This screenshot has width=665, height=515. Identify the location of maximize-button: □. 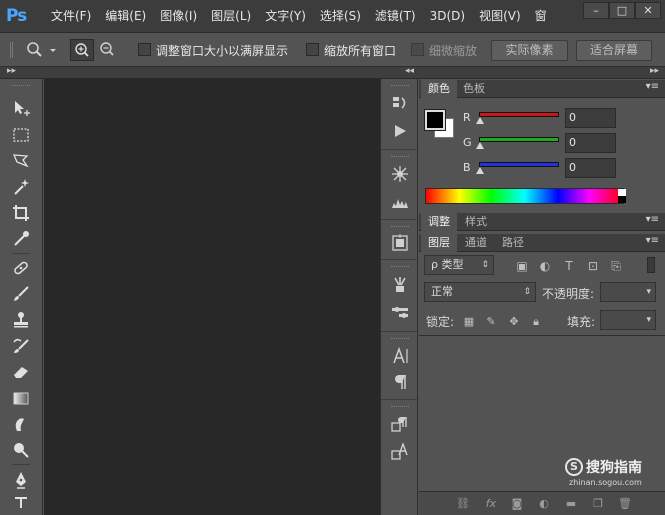
(622, 10).